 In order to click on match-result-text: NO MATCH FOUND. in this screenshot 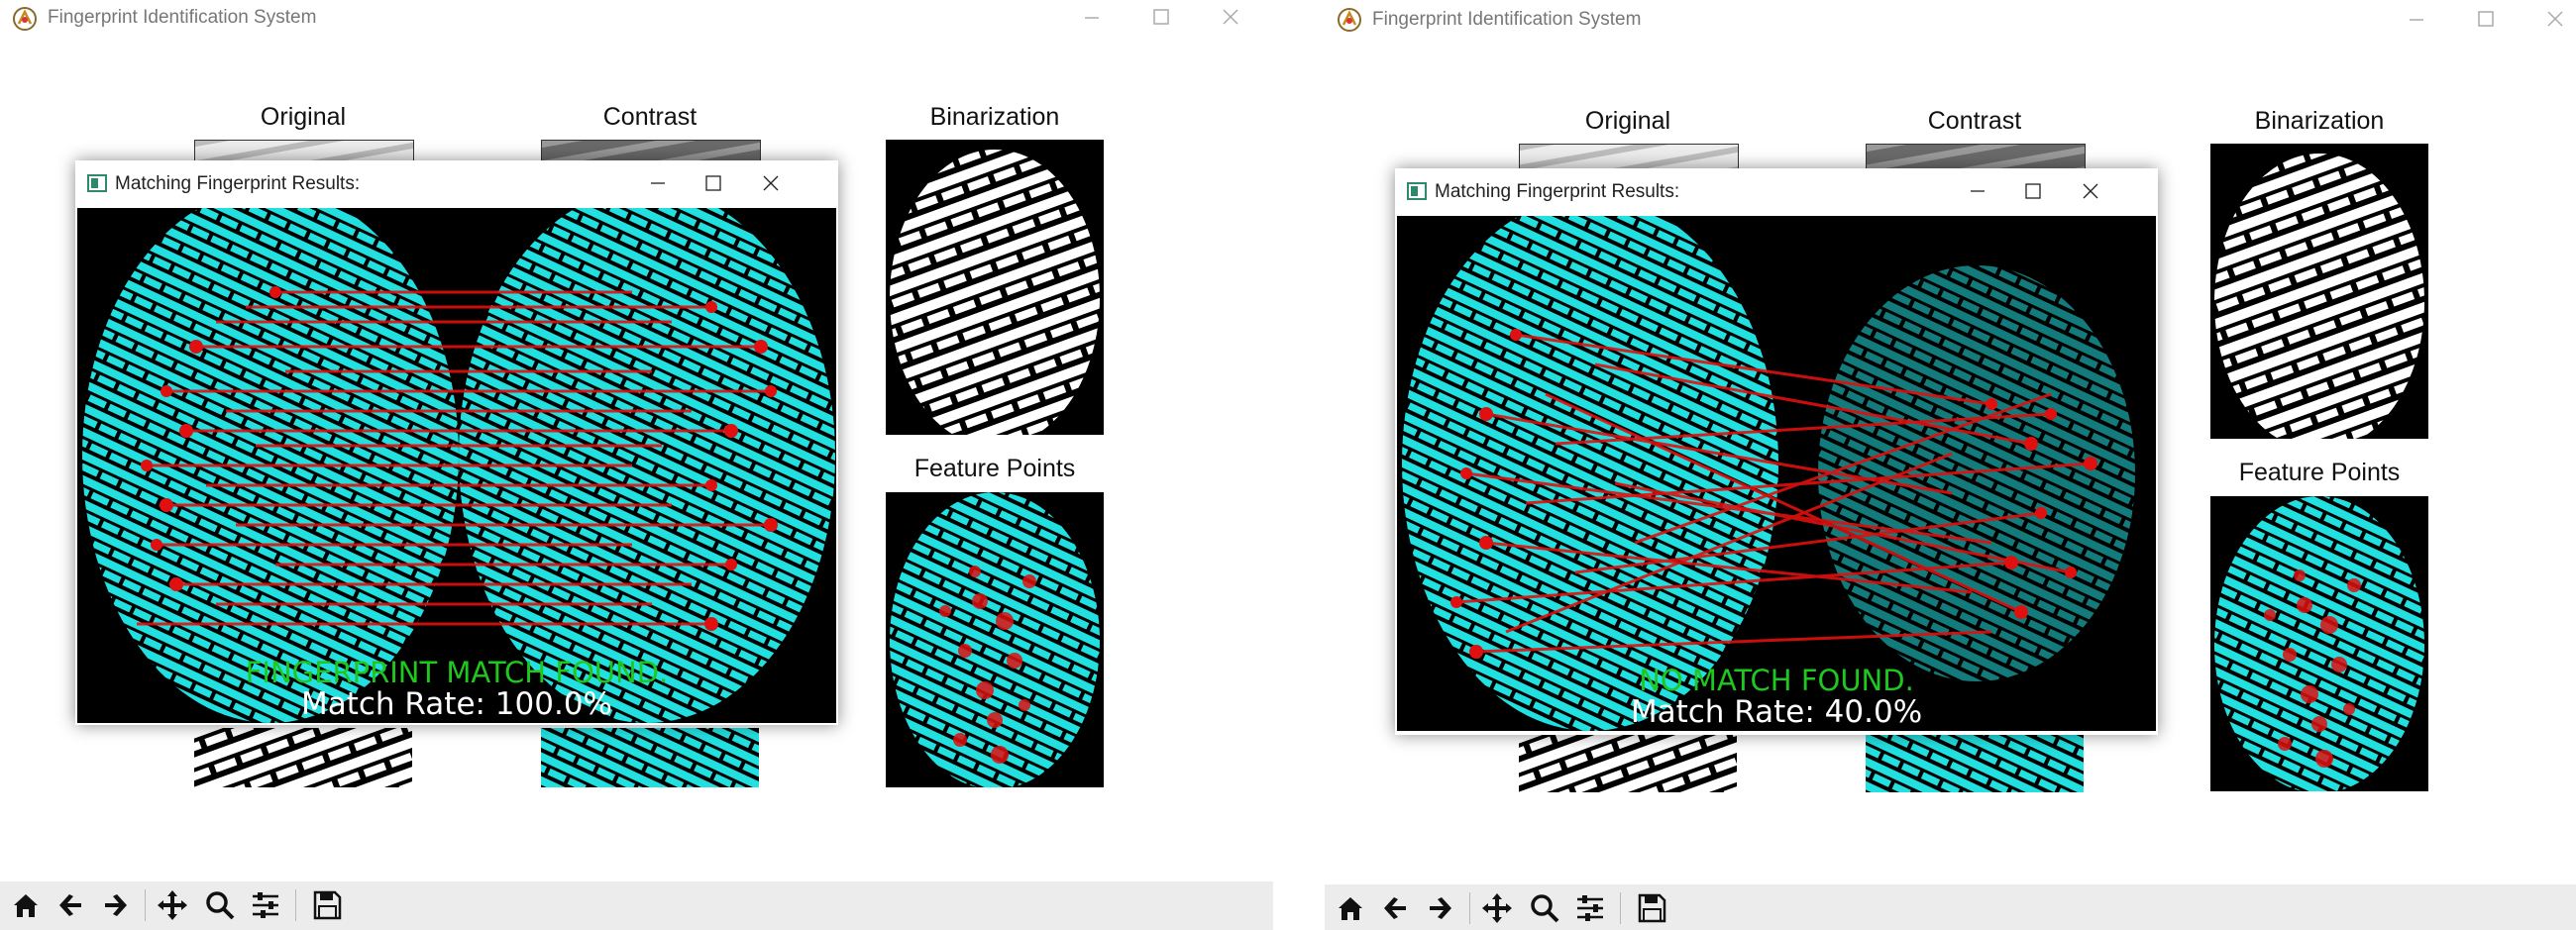, I will do `click(1776, 680)`.